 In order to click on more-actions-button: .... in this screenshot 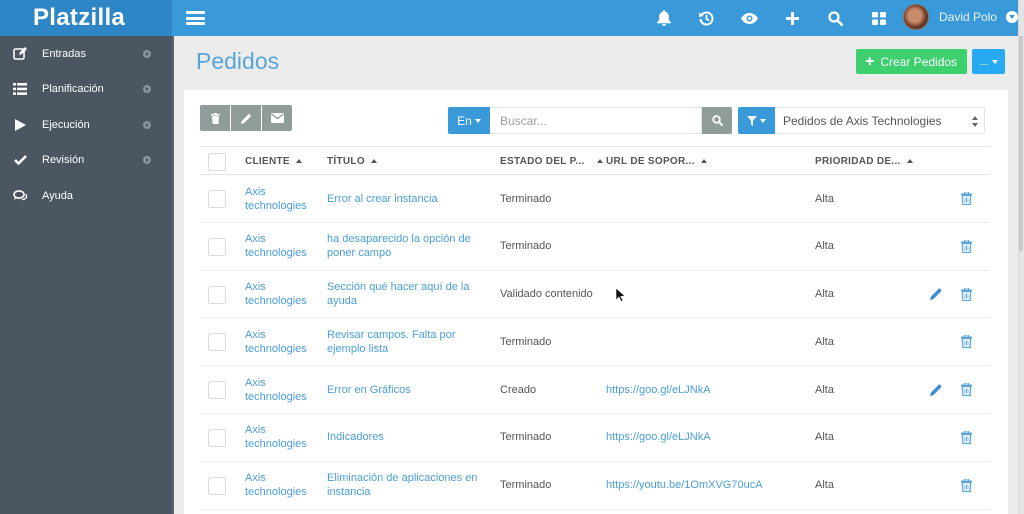, I will do `click(988, 61)`.